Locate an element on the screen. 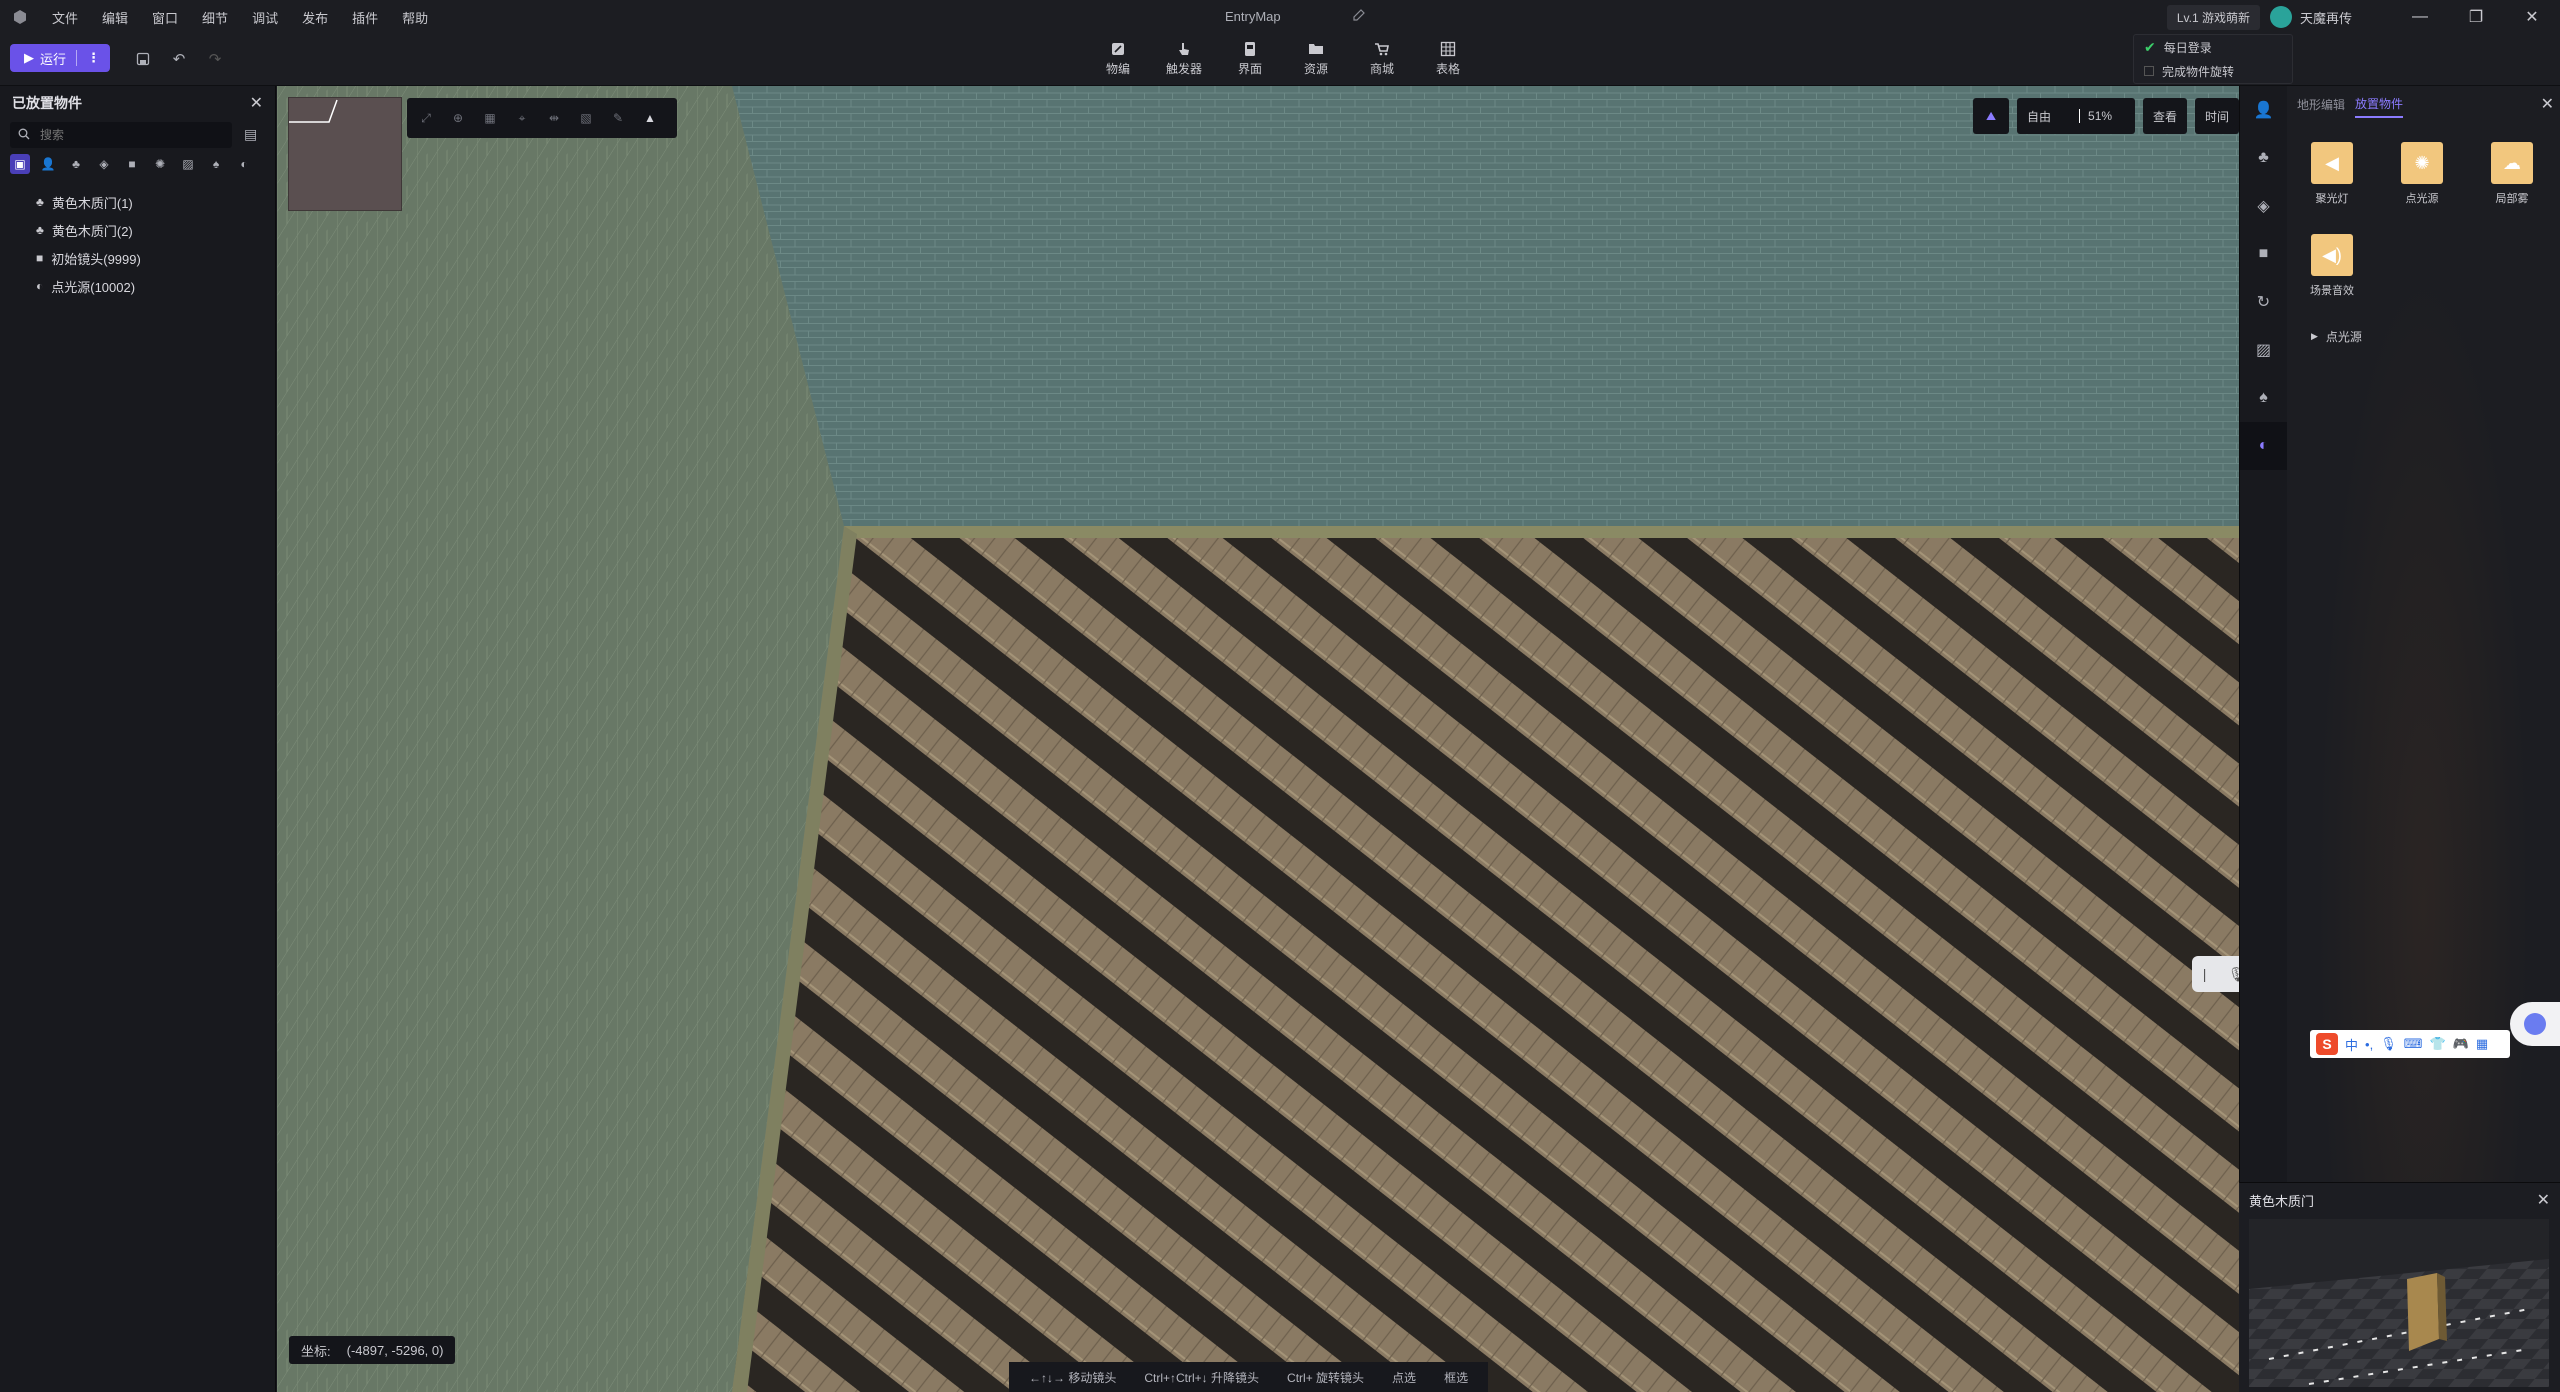  pin-icon: ⊕ is located at coordinates (458, 118).